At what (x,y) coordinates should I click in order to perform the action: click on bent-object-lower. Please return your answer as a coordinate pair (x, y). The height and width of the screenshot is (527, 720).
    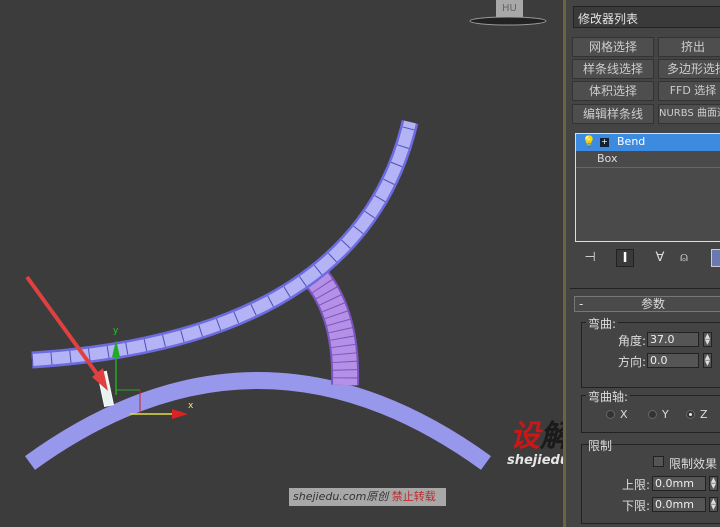
    Looking at the image, I should click on (258, 421).